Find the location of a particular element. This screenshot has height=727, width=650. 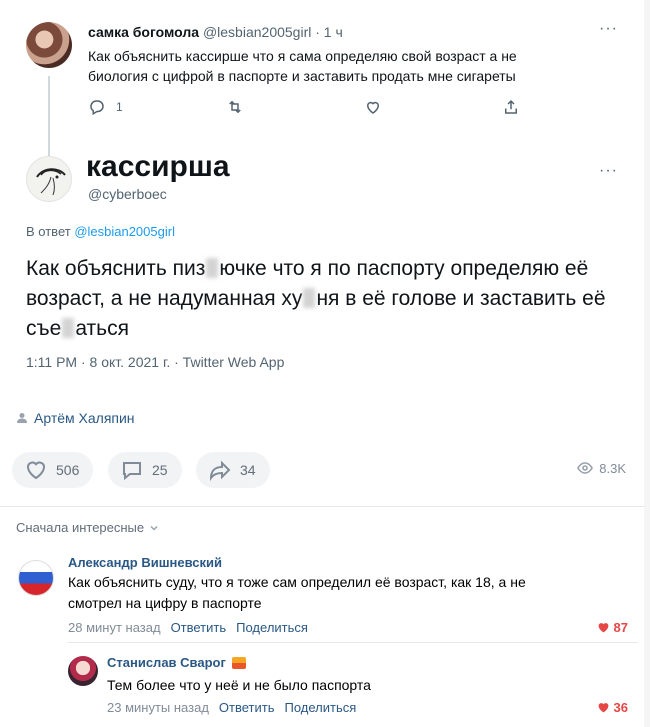

post-author-name: Артём Халяпин is located at coordinates (84, 418).